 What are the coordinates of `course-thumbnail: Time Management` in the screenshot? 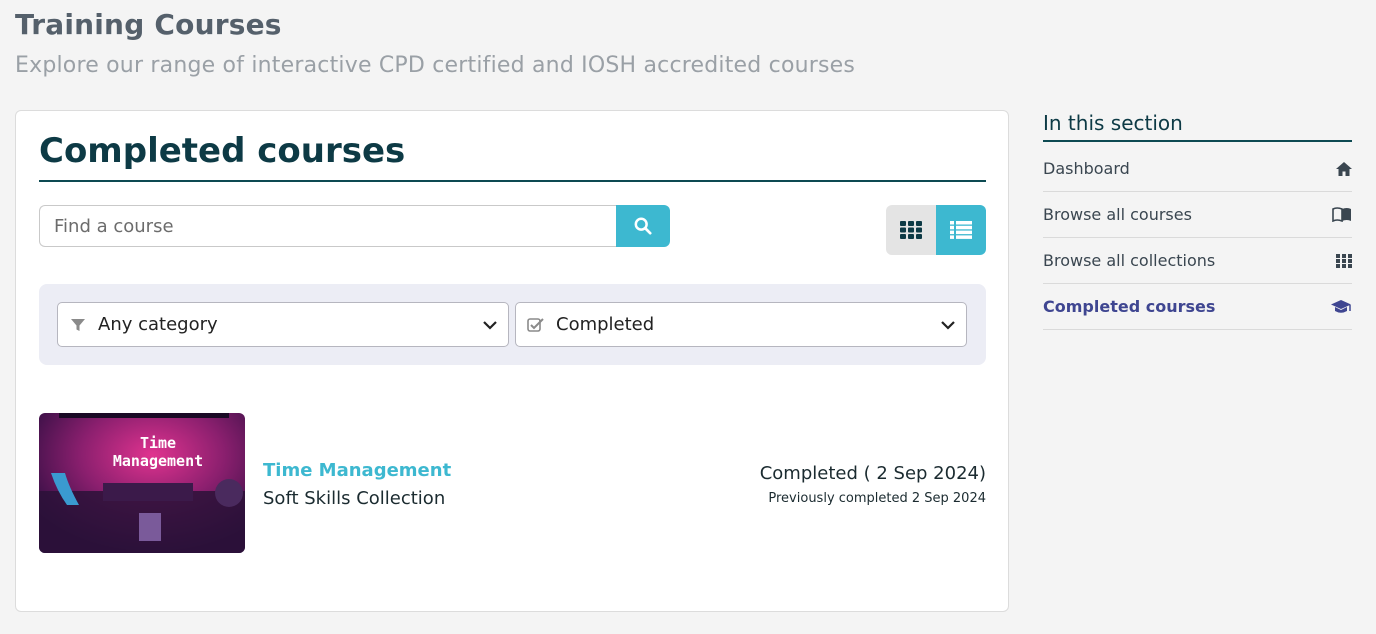 It's located at (142, 483).